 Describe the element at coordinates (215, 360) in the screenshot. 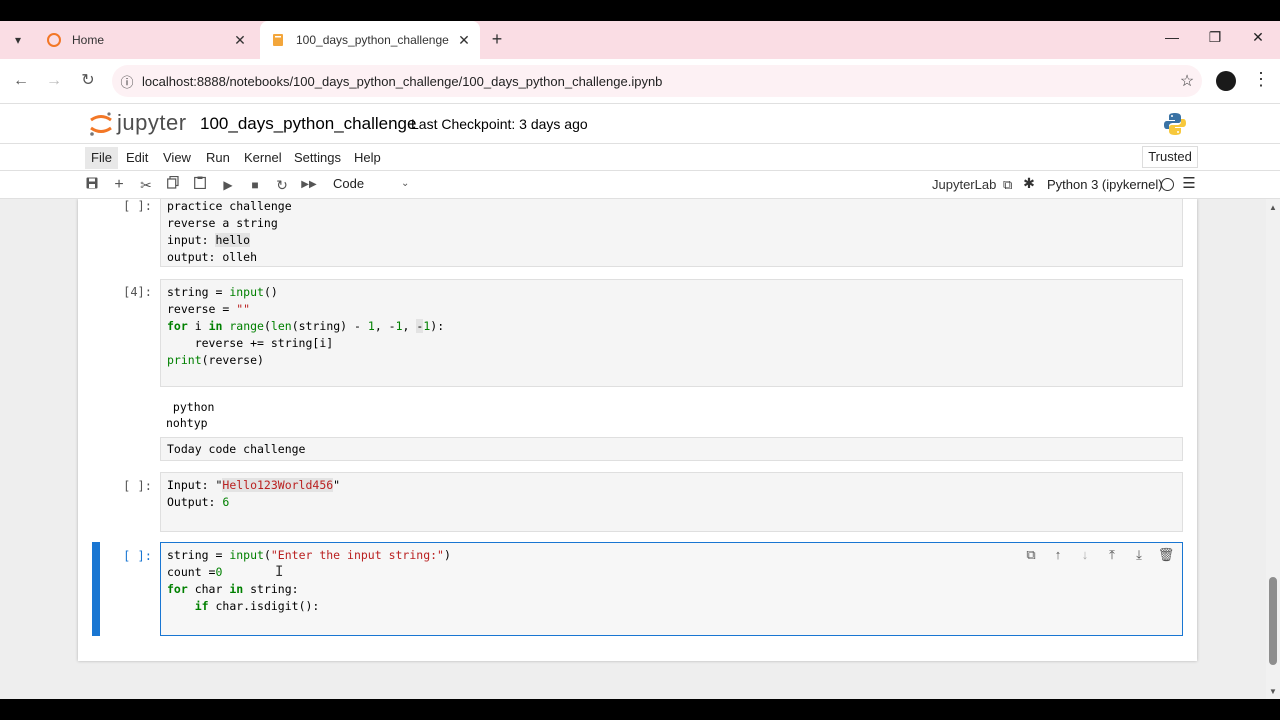

I see `code-line: print(reverse)` at that location.